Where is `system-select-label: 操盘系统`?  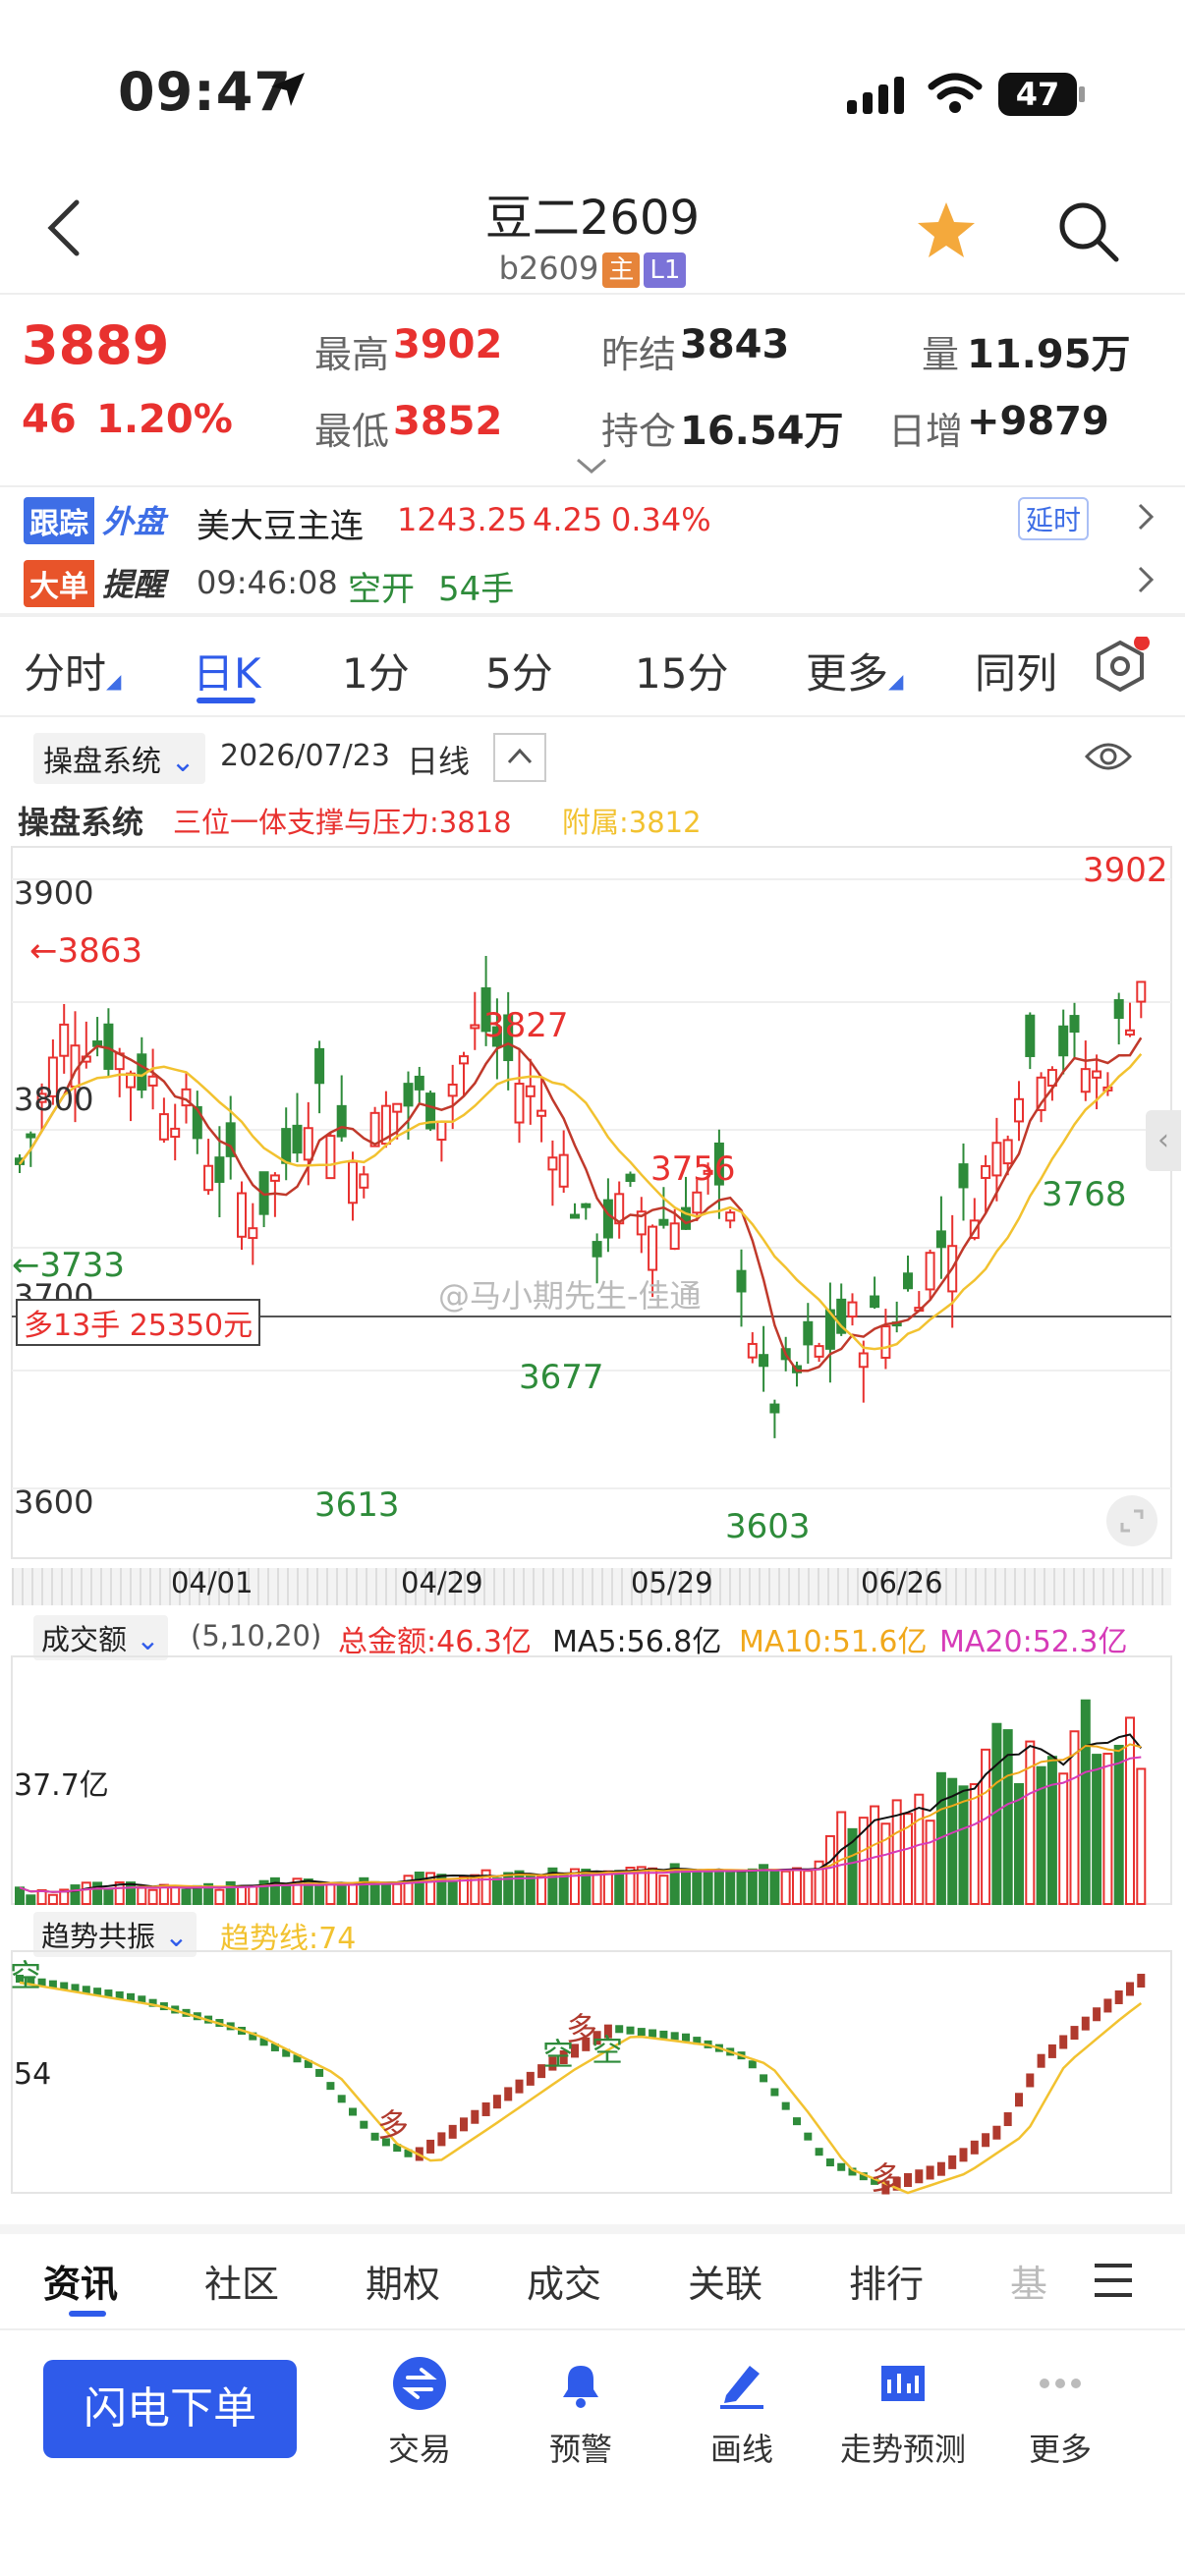
system-select-label: 操盘系统 is located at coordinates (102, 762).